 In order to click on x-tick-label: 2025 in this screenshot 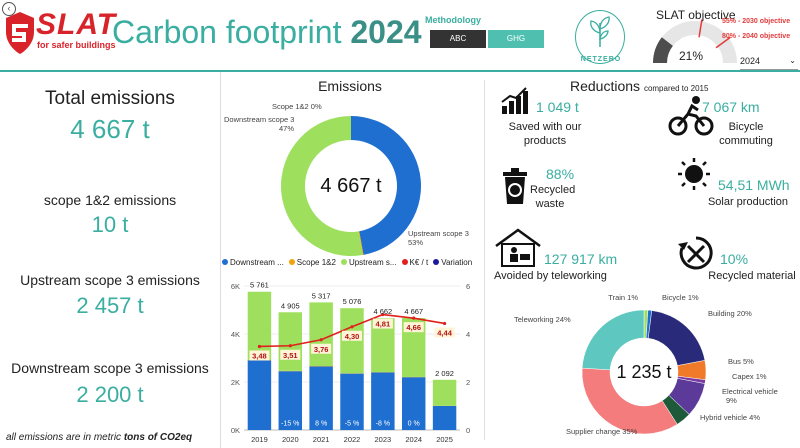, I will do `click(444, 439)`.